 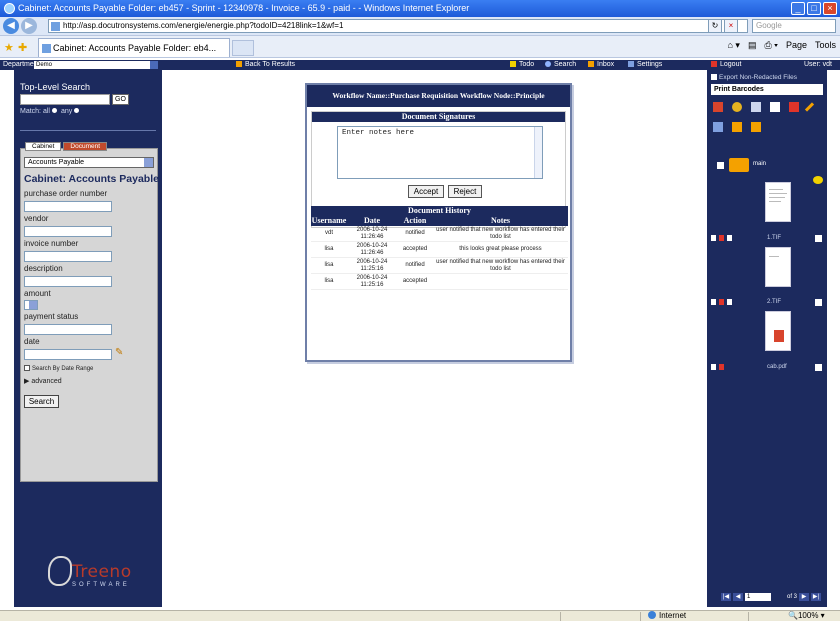 What do you see at coordinates (798, 8) in the screenshot?
I see `minimize-button: _` at bounding box center [798, 8].